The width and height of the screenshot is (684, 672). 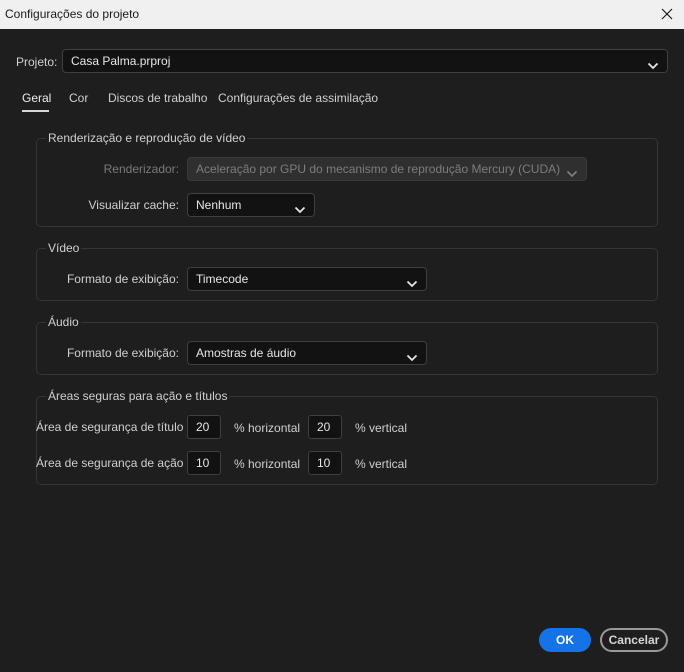 What do you see at coordinates (634, 640) in the screenshot?
I see `cancel-button: Cancelar` at bounding box center [634, 640].